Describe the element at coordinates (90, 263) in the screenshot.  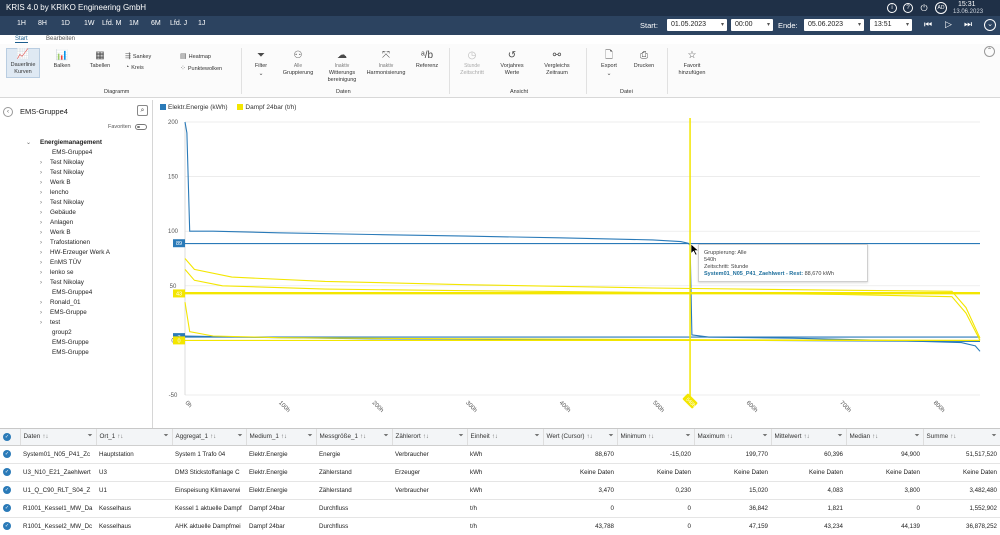
I see `tree-item: › EnMS TÜV` at that location.